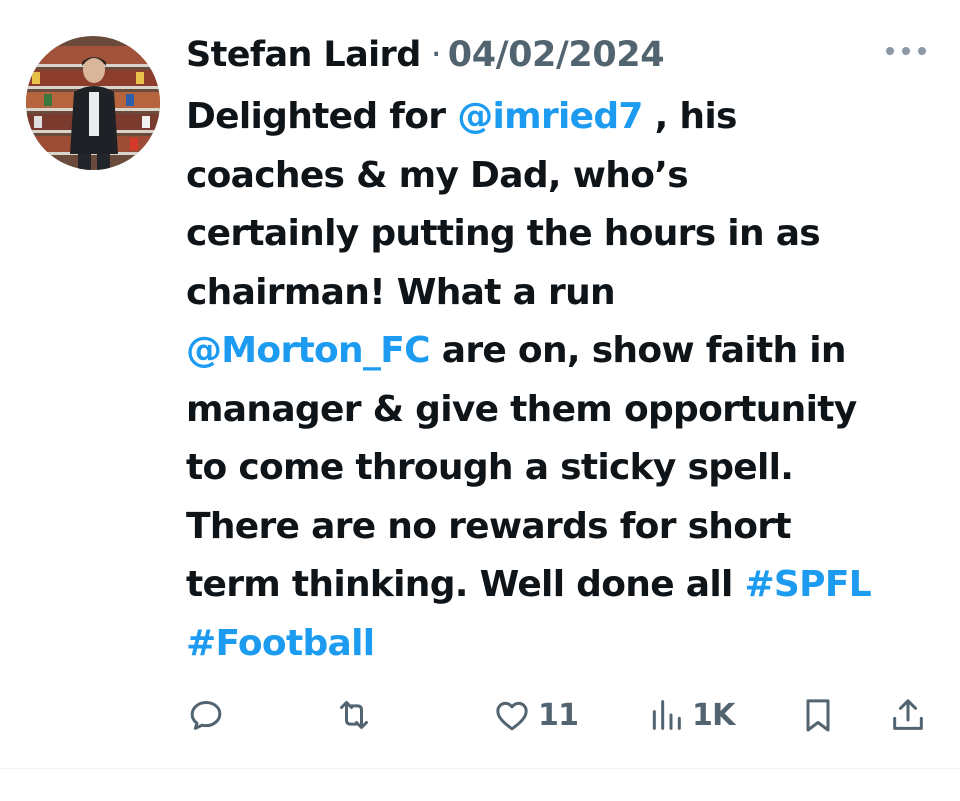  Describe the element at coordinates (535, 715) in the screenshot. I see `like-button: 11` at that location.